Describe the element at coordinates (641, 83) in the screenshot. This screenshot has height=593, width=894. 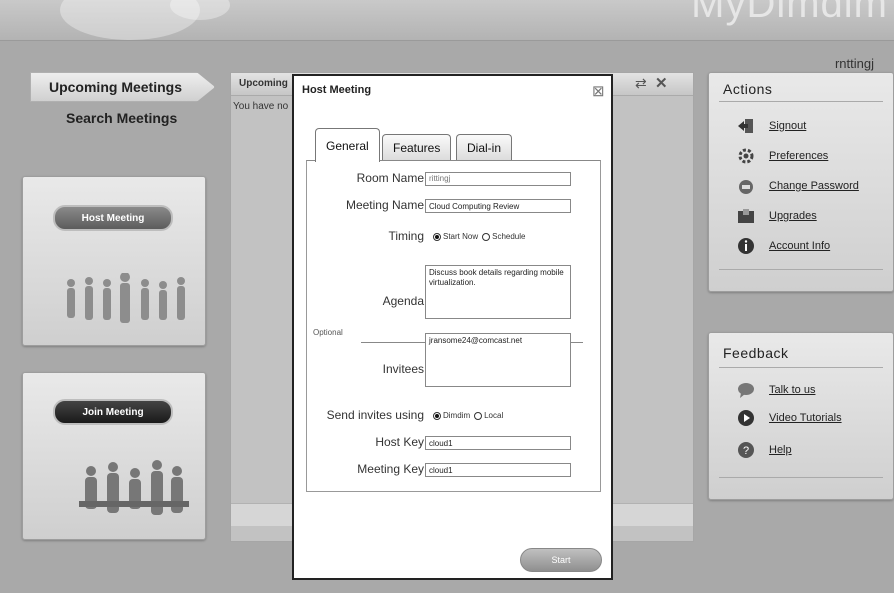
I see `refresh-icon: ⇄` at that location.